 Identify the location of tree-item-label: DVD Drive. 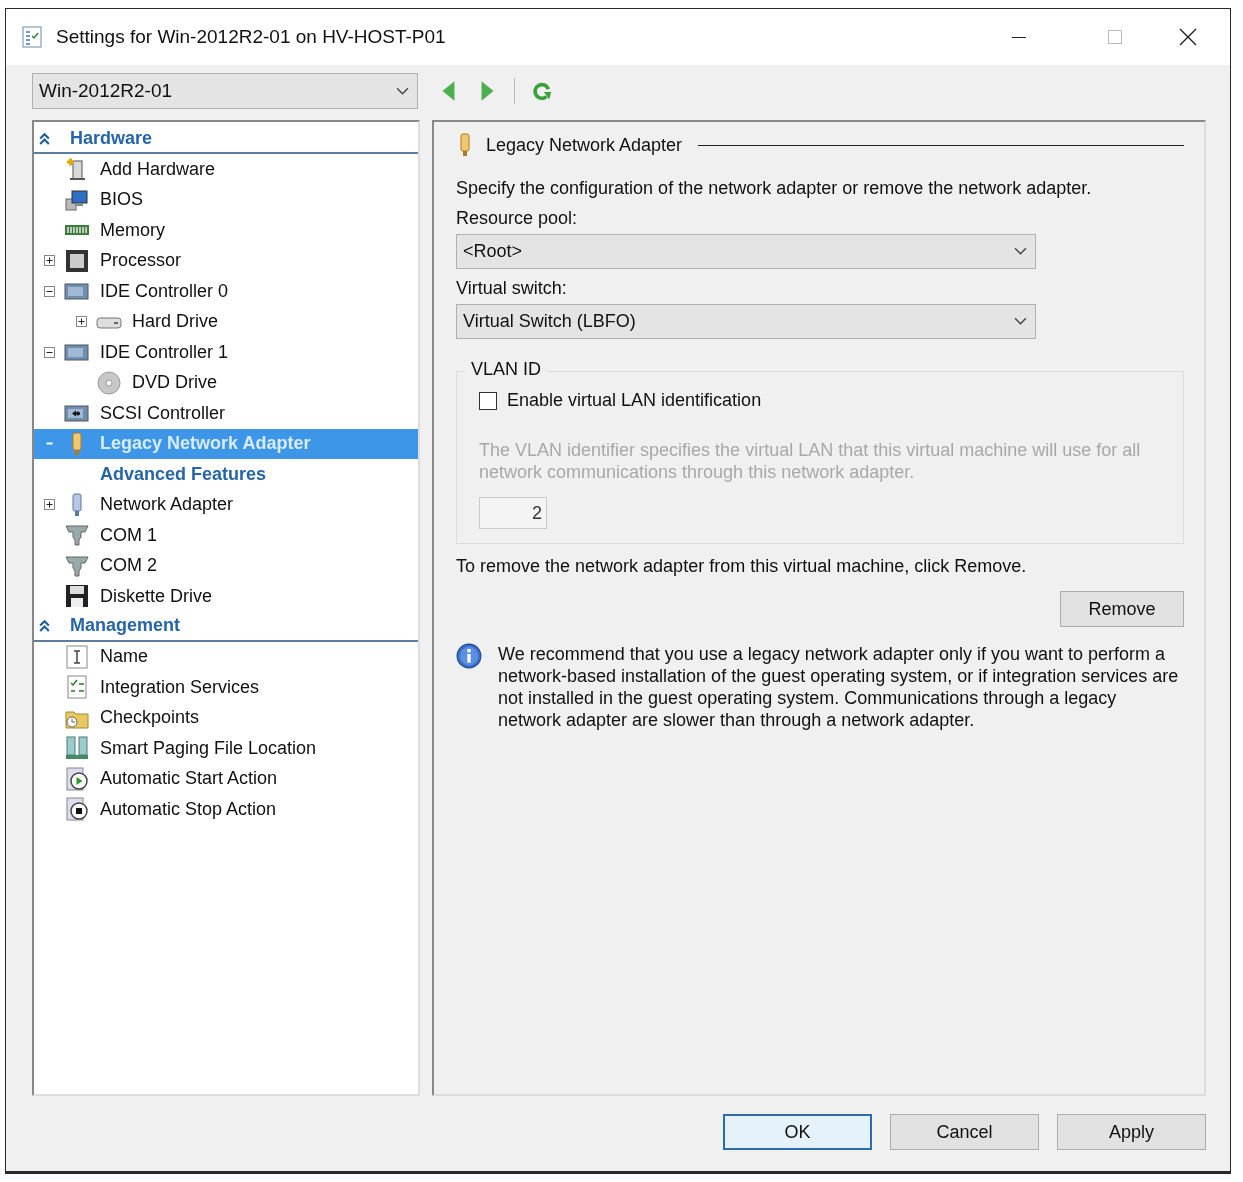
(174, 383).